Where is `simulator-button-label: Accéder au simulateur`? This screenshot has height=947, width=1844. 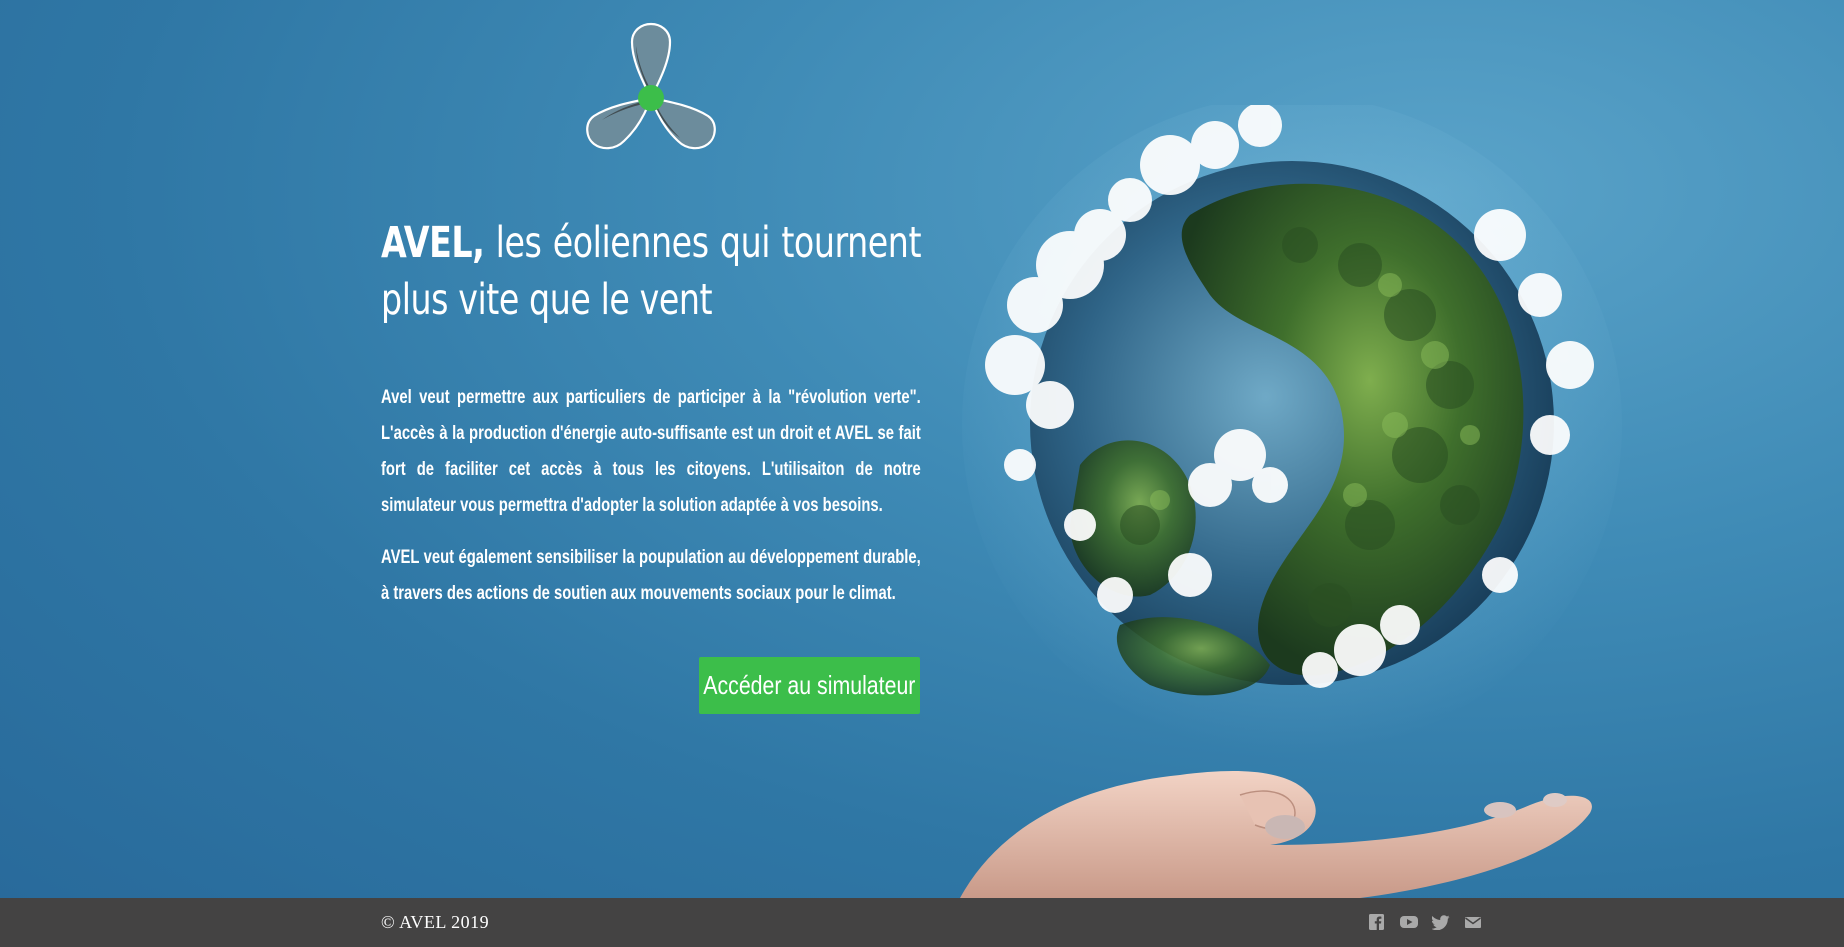 simulator-button-label: Accéder au simulateur is located at coordinates (809, 685).